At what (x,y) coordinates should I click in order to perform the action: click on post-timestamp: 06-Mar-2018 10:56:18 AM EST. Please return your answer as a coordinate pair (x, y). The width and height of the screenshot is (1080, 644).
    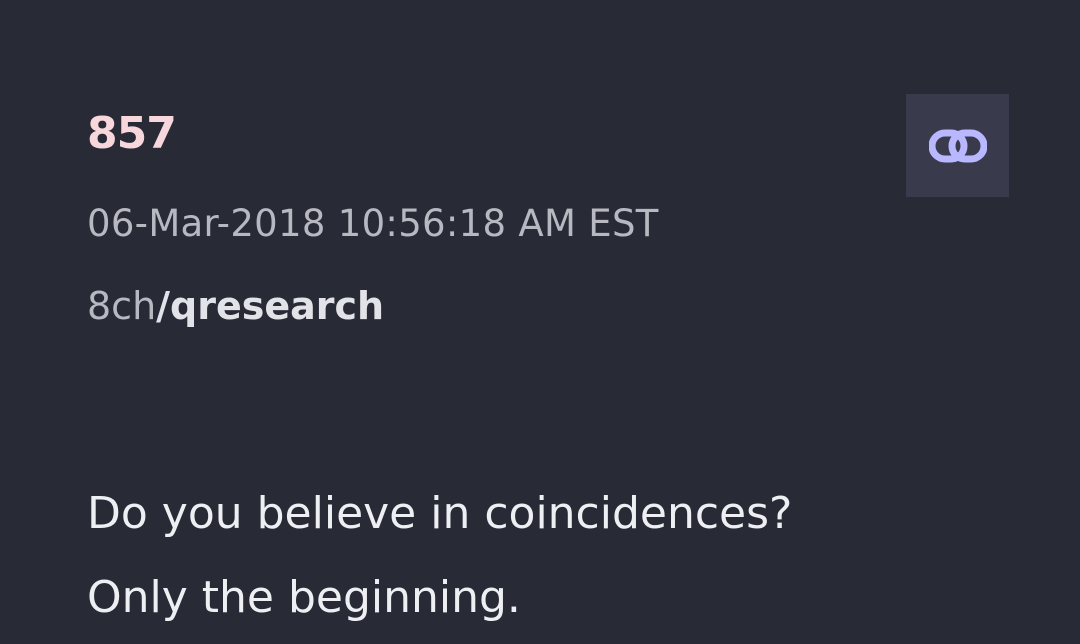
    Looking at the image, I should click on (373, 223).